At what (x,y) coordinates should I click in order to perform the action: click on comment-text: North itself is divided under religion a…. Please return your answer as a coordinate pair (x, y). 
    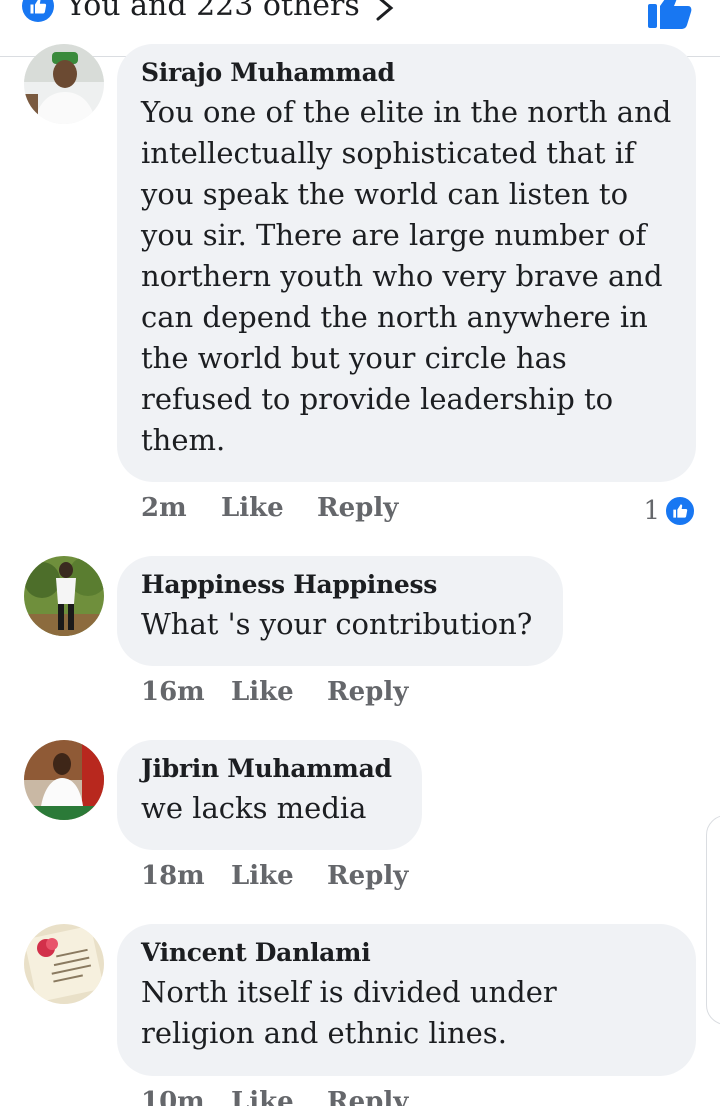
    Looking at the image, I should click on (406, 1013).